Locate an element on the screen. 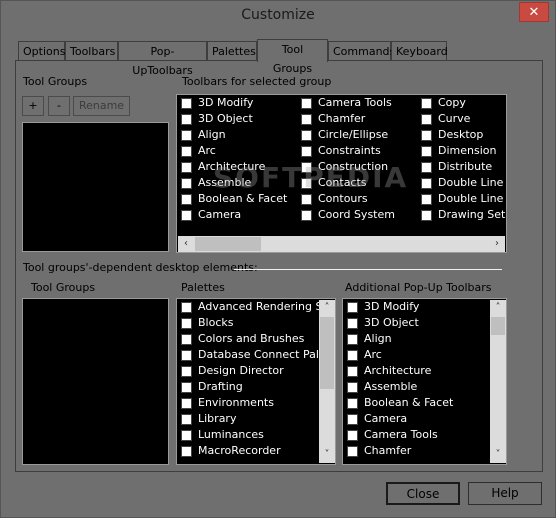 The height and width of the screenshot is (518, 556). checkbox-label: Architecture is located at coordinates (398, 370).